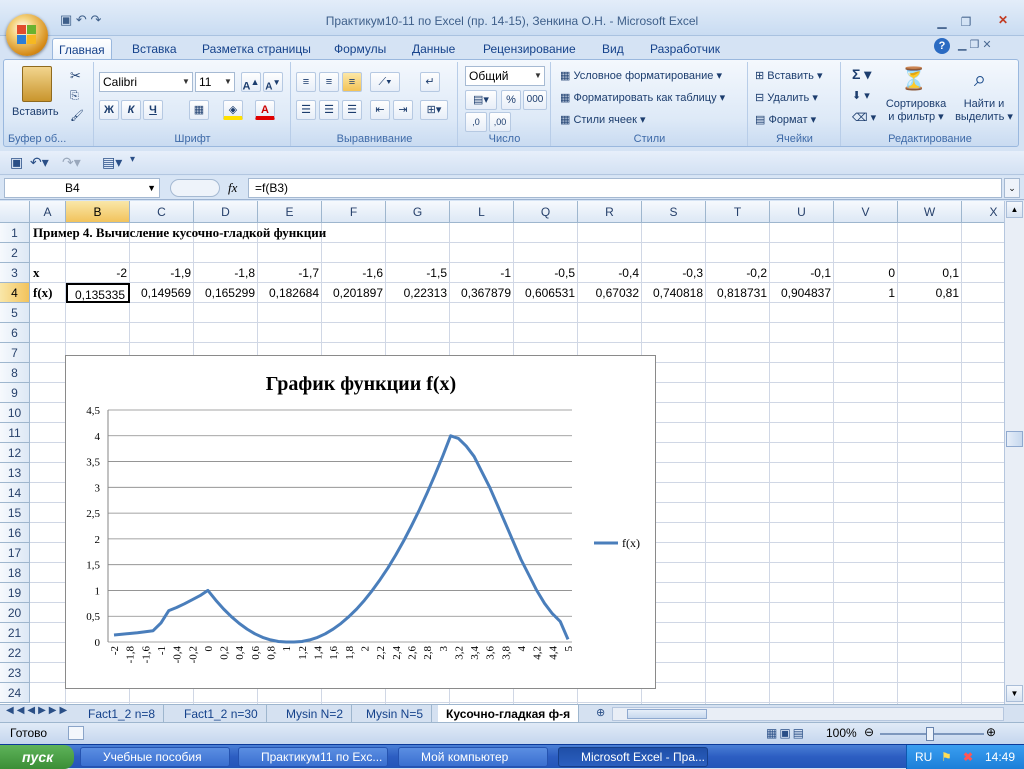  Describe the element at coordinates (613, 49) in the screenshot. I see `tab-view: Вид` at that location.